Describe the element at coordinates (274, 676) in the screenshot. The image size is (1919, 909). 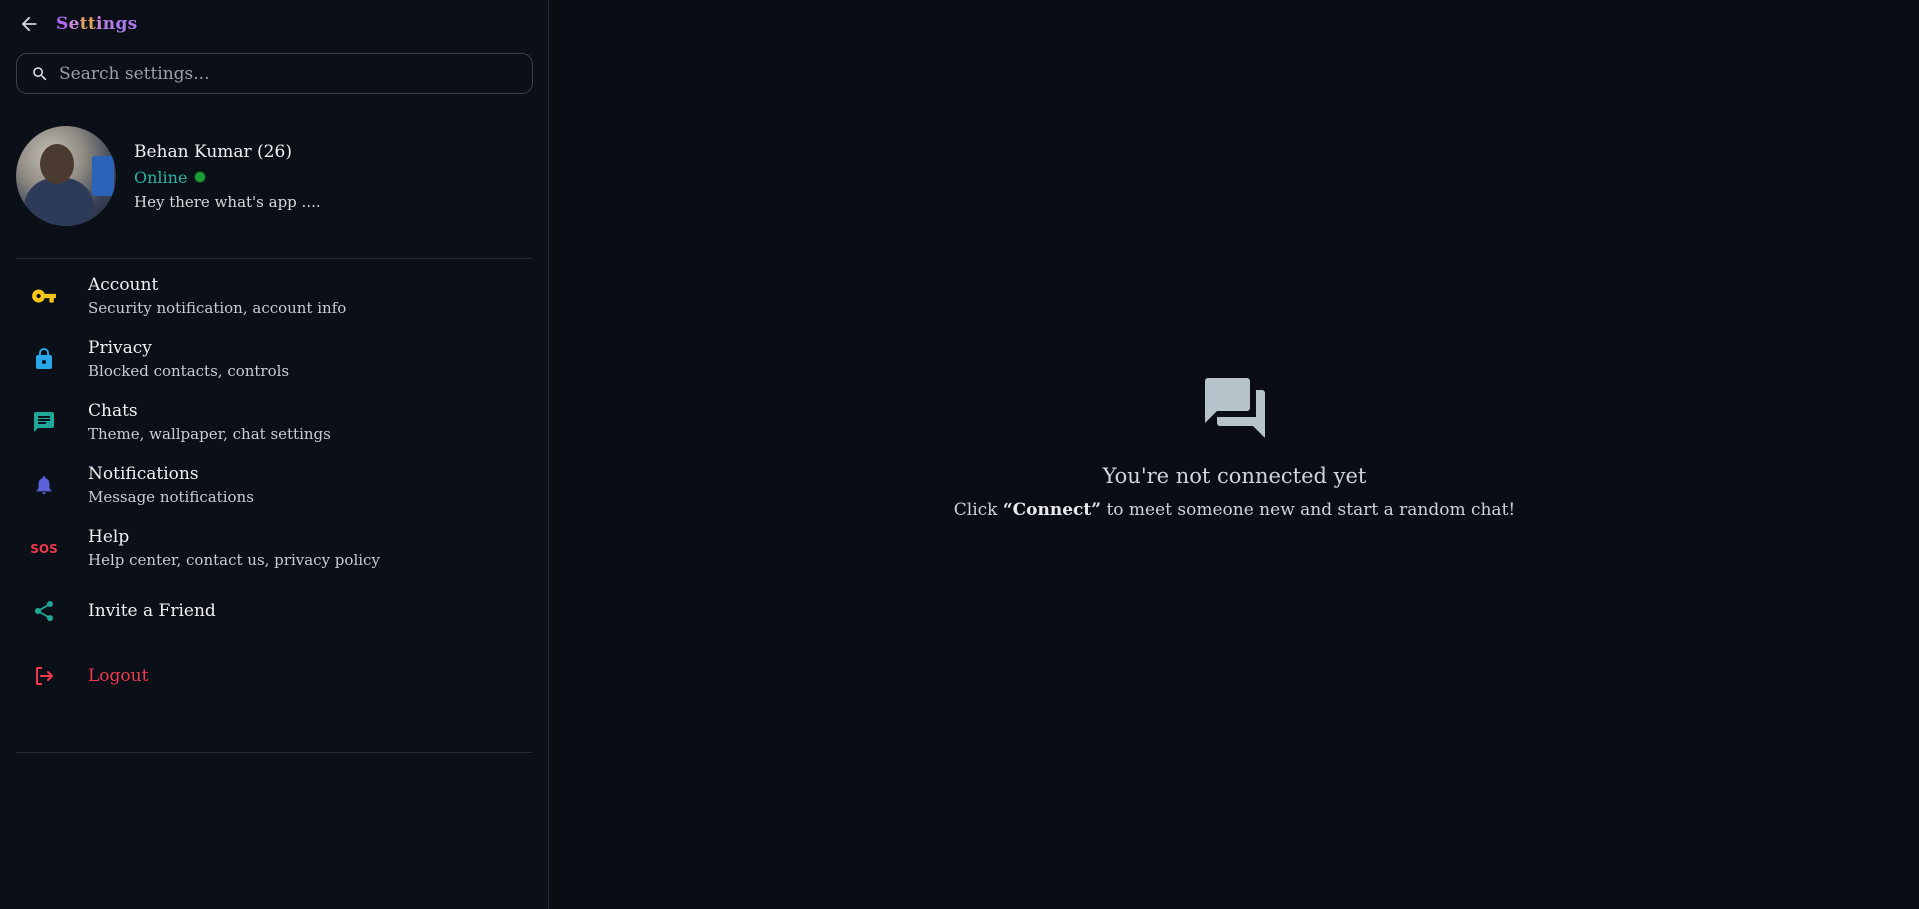
I see `menu-item-logout: Logout` at that location.